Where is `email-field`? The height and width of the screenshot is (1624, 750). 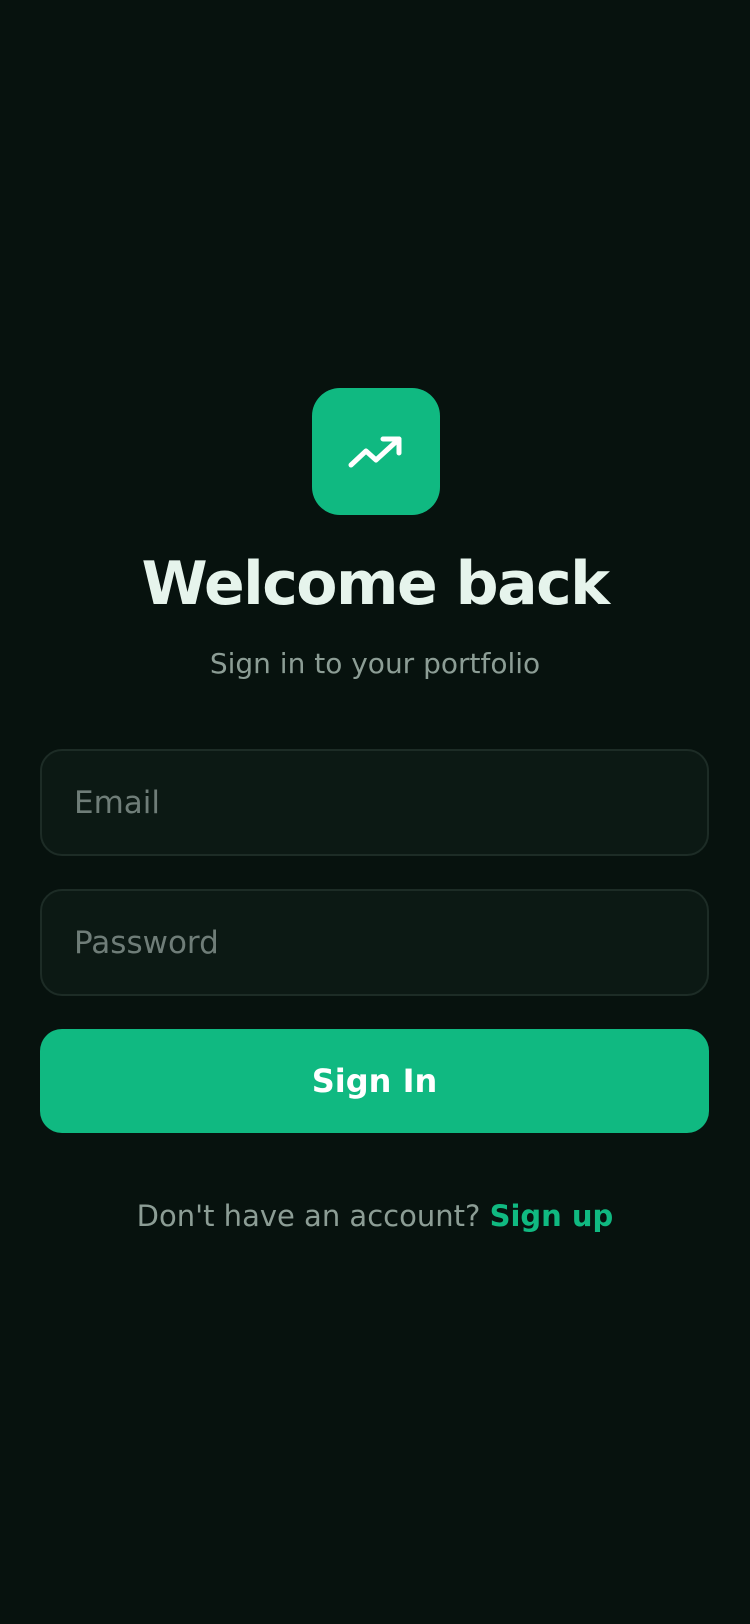 email-field is located at coordinates (374, 802).